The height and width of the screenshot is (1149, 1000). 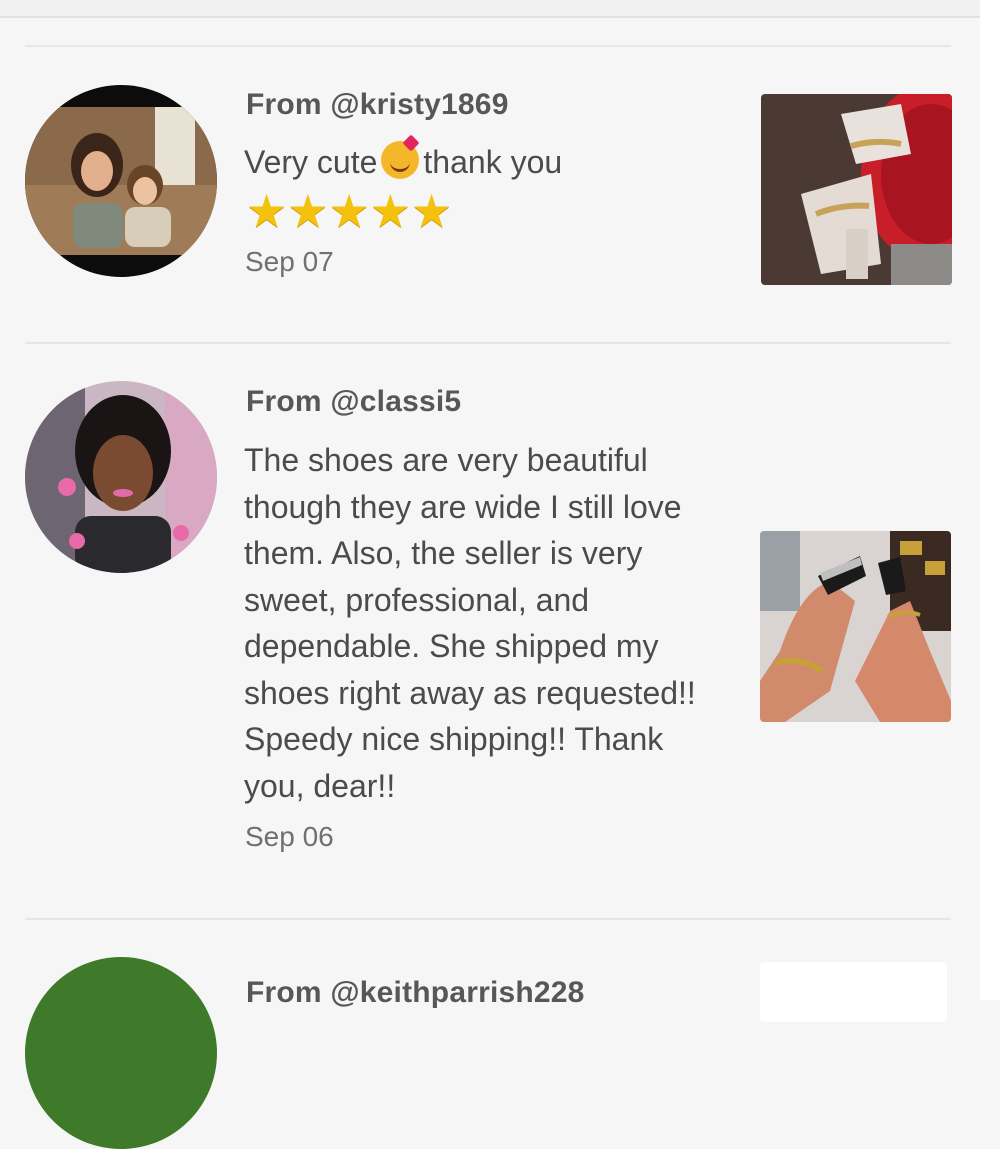 I want to click on scroll-edge, so click(x=990, y=500).